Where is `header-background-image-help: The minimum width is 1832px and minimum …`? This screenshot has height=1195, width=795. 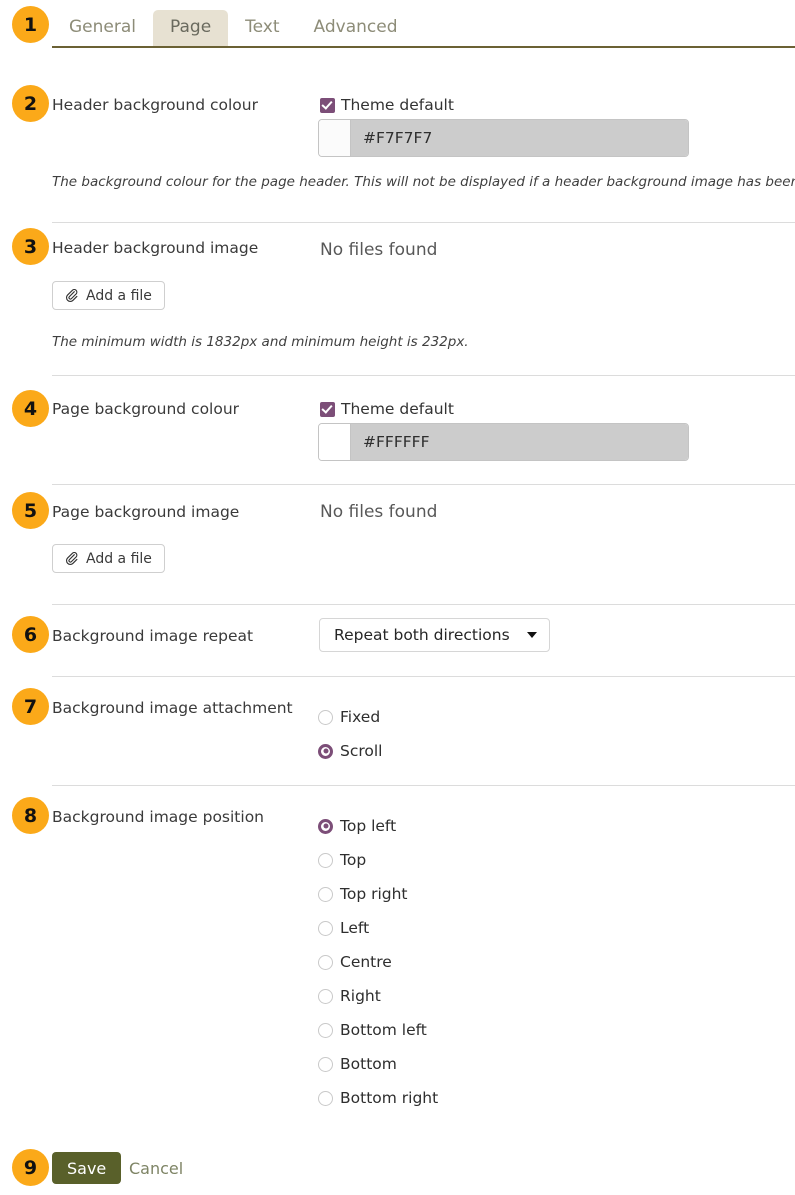 header-background-image-help: The minimum width is 1832px and minimum … is located at coordinates (260, 342).